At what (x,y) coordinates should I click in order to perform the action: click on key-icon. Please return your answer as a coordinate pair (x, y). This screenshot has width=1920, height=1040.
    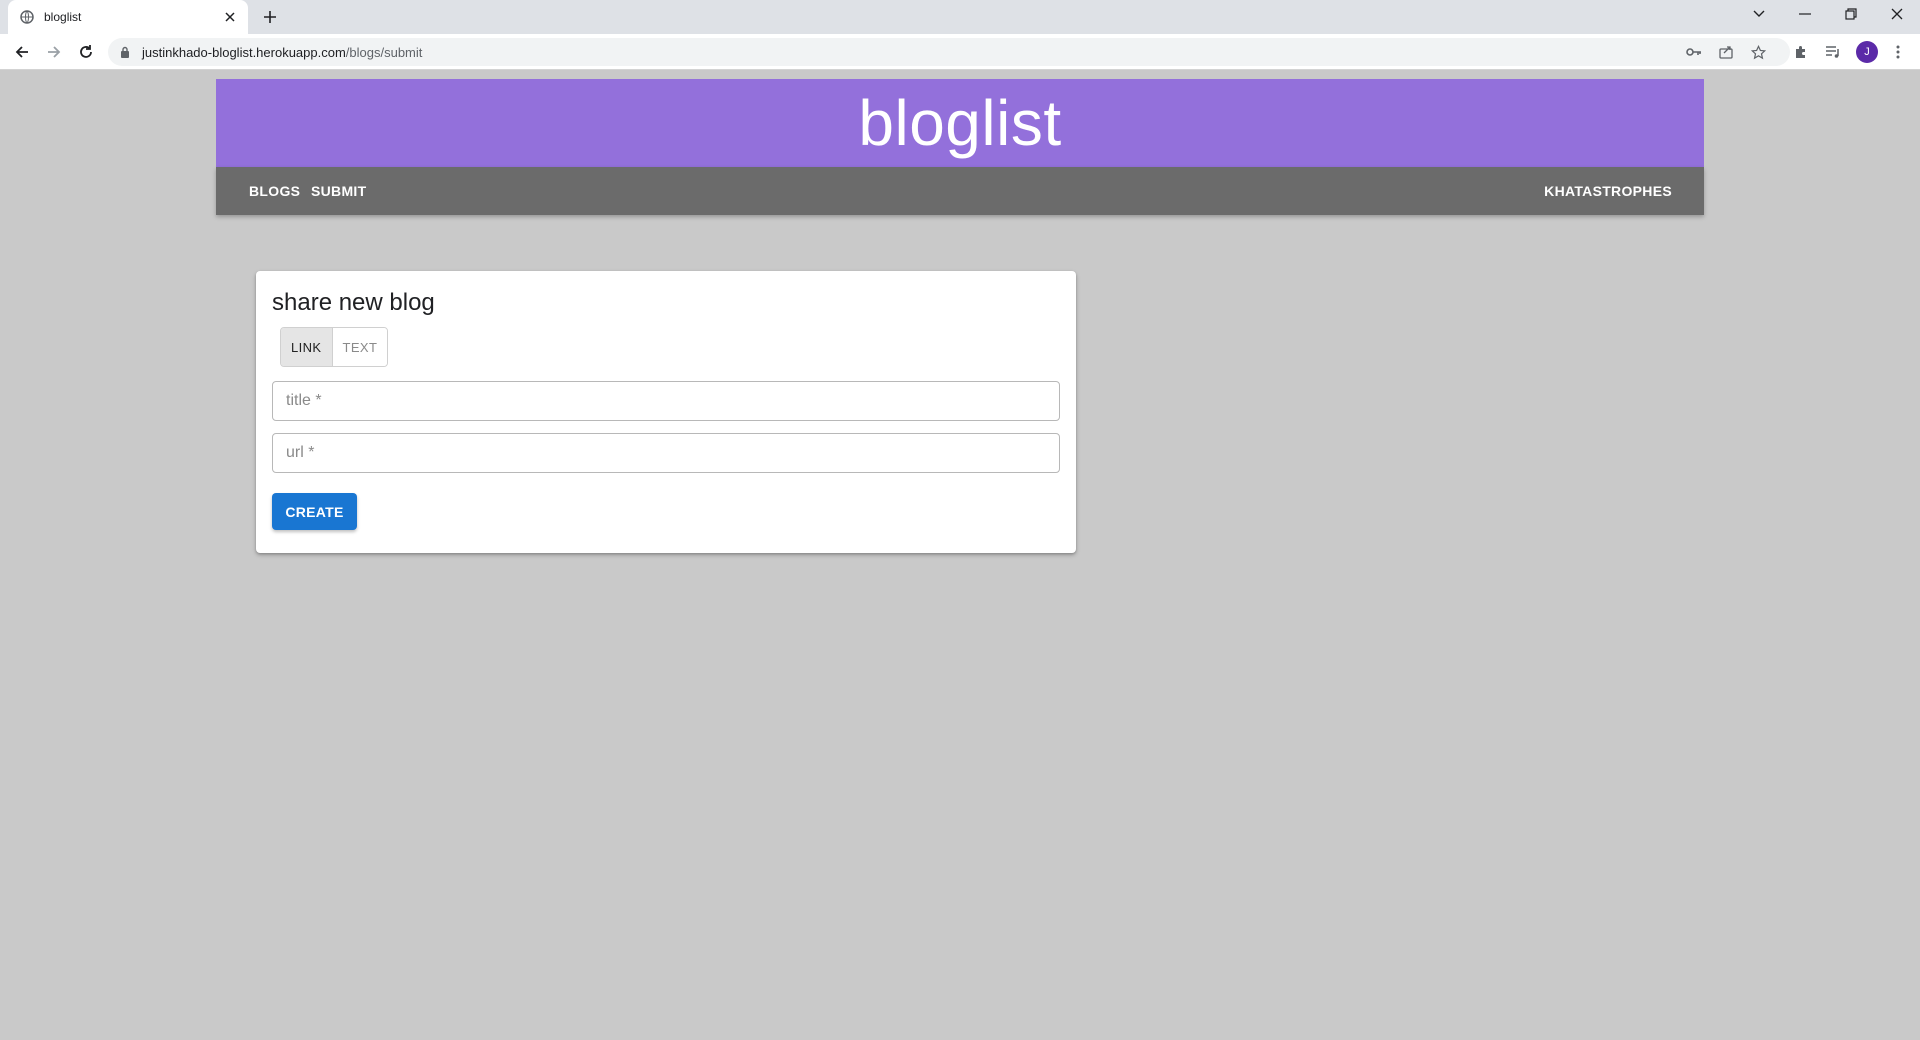
    Looking at the image, I should click on (1694, 52).